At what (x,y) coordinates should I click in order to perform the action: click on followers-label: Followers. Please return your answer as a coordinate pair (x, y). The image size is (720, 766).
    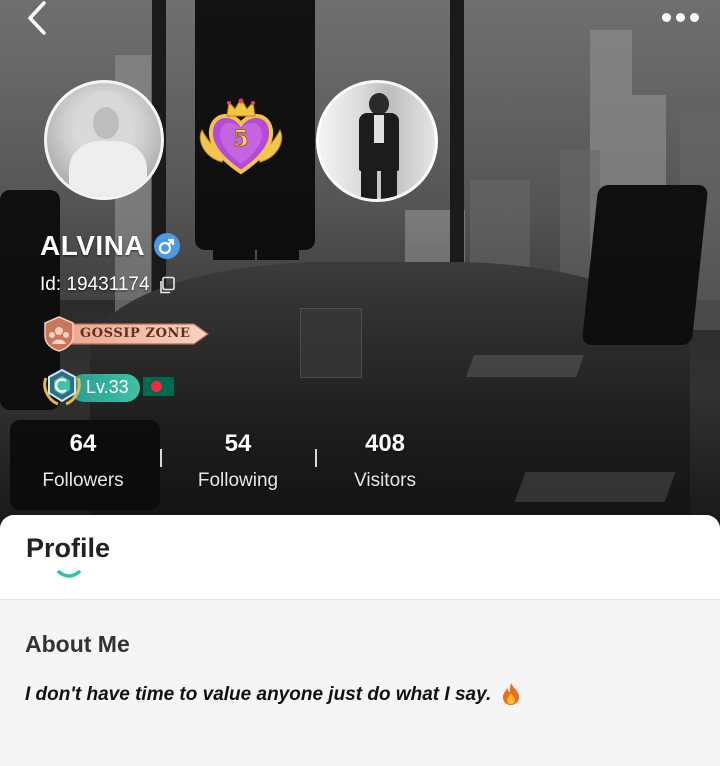
    Looking at the image, I should click on (83, 480).